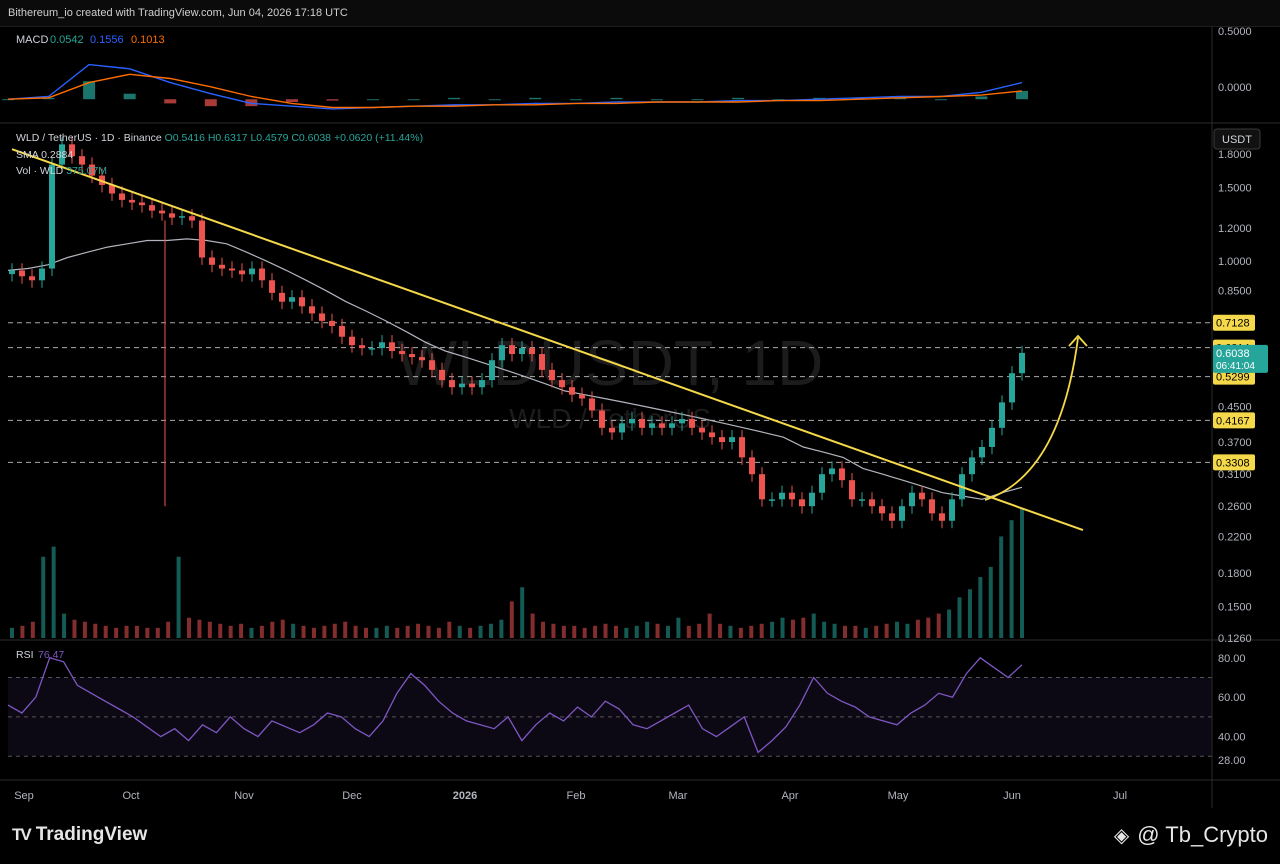 The image size is (1280, 864). Describe the element at coordinates (789, 796) in the screenshot. I see `time-tick: Apr` at that location.